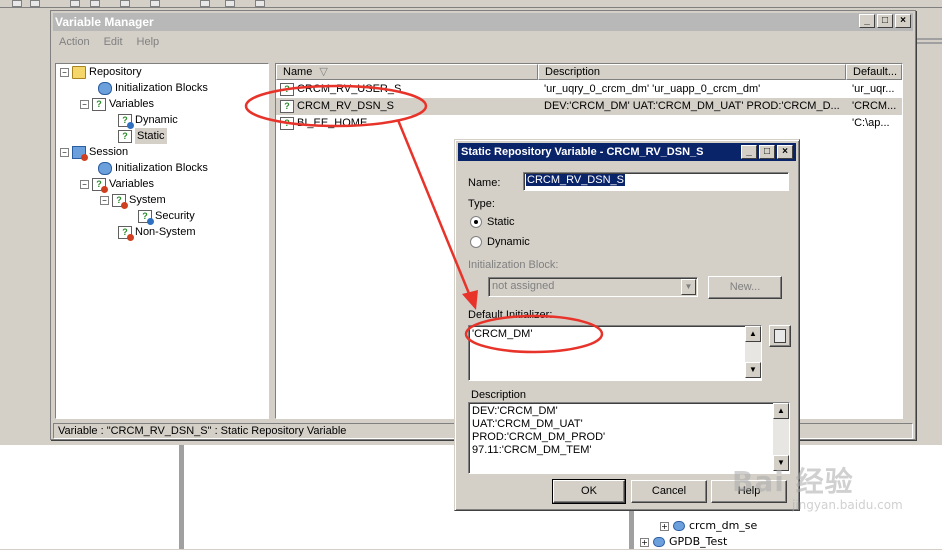 Image resolution: width=942 pixels, height=550 pixels. I want to click on radio-label: Static, so click(501, 222).